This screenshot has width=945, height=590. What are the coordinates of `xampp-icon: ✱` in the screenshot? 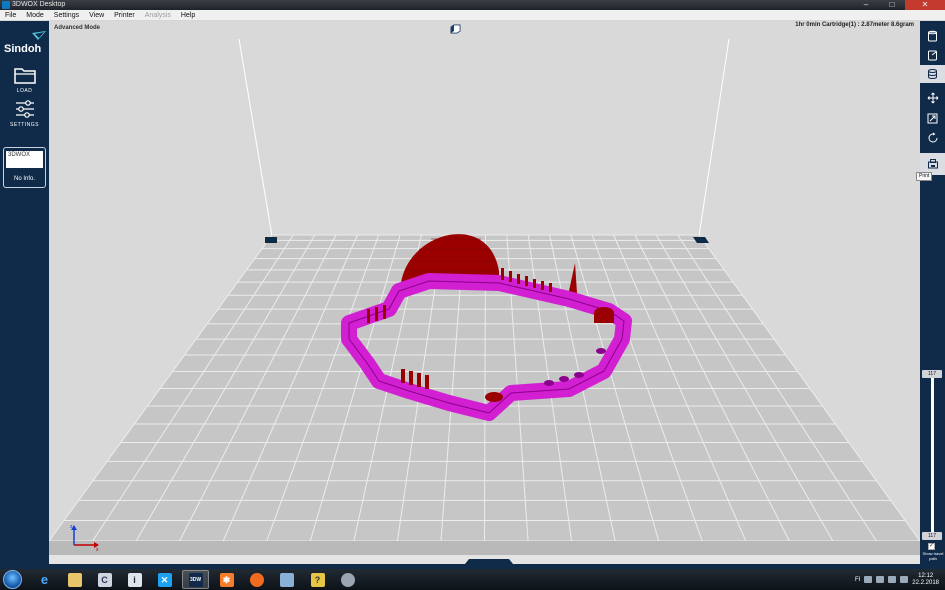 It's located at (226, 579).